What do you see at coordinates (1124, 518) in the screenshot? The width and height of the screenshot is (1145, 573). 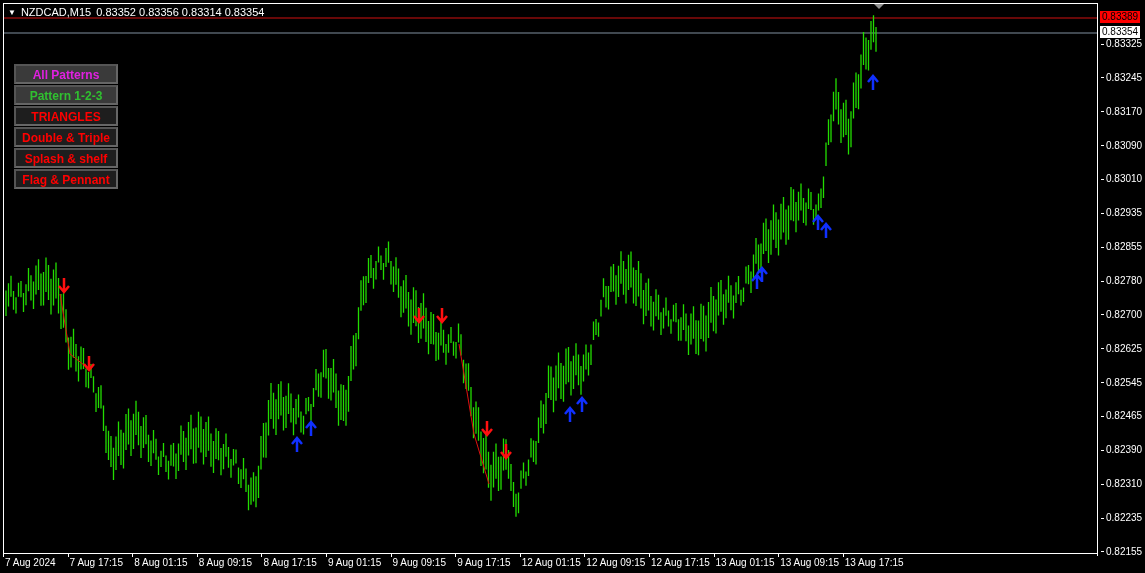 I see `price-label: 0.82235` at bounding box center [1124, 518].